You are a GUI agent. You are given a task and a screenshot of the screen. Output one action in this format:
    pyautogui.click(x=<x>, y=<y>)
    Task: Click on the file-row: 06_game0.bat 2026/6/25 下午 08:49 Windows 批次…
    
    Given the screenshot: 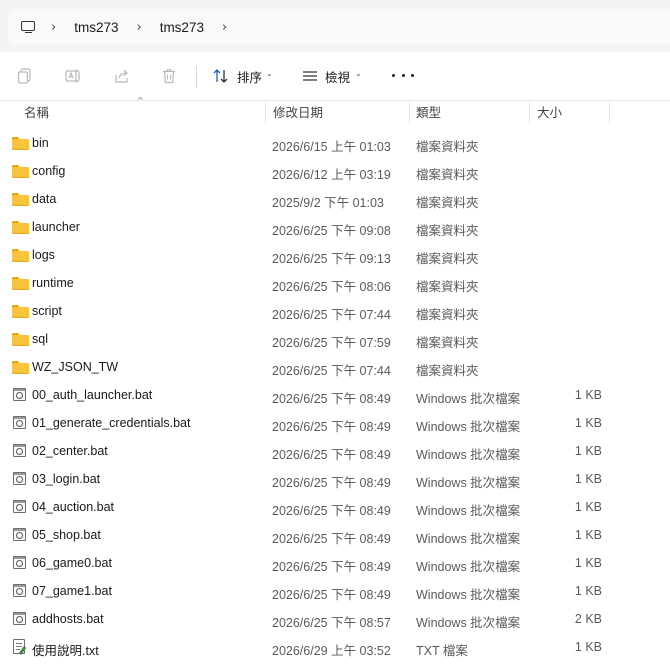 What is the action you would take?
    pyautogui.click(x=335, y=563)
    